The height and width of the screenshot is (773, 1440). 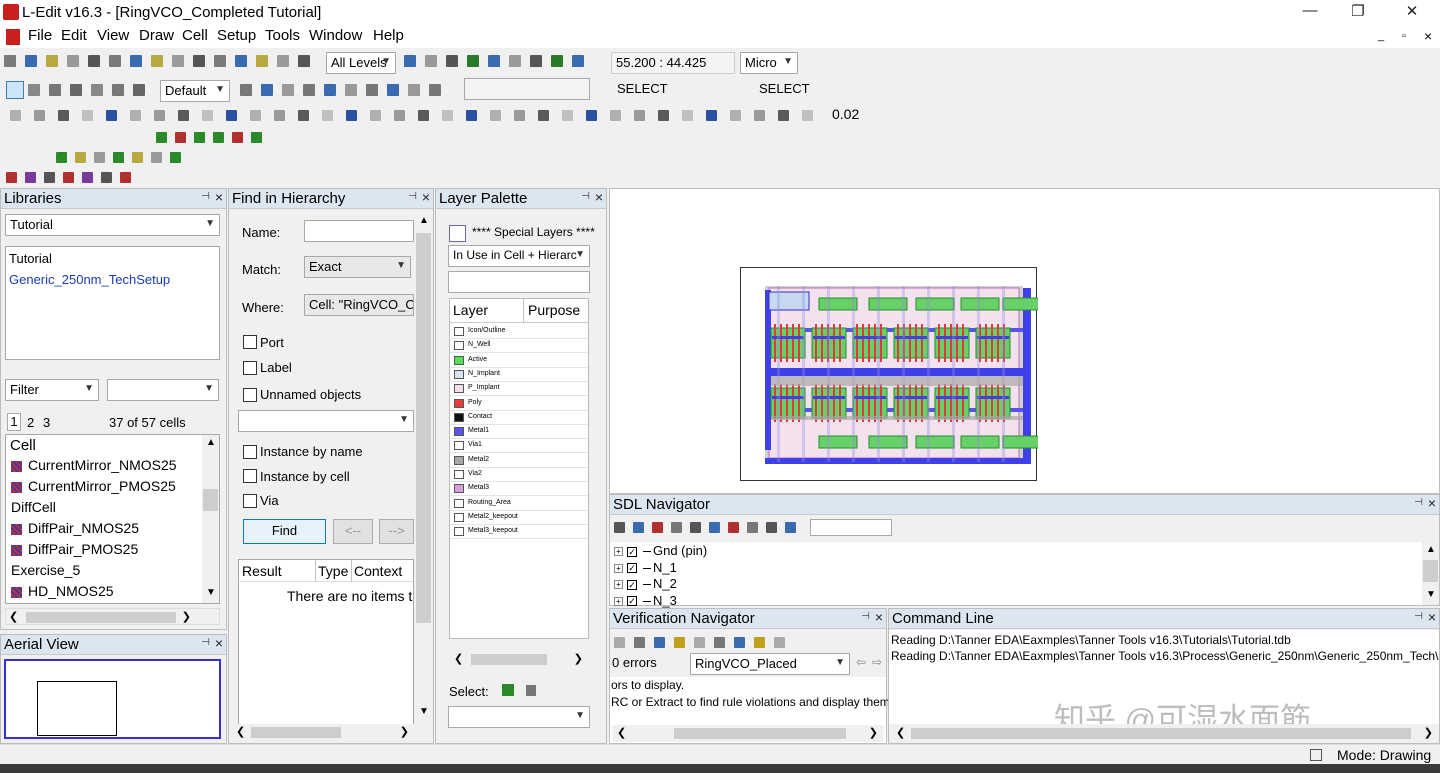 I want to click on layer-select-dropdown: ▼, so click(x=519, y=717).